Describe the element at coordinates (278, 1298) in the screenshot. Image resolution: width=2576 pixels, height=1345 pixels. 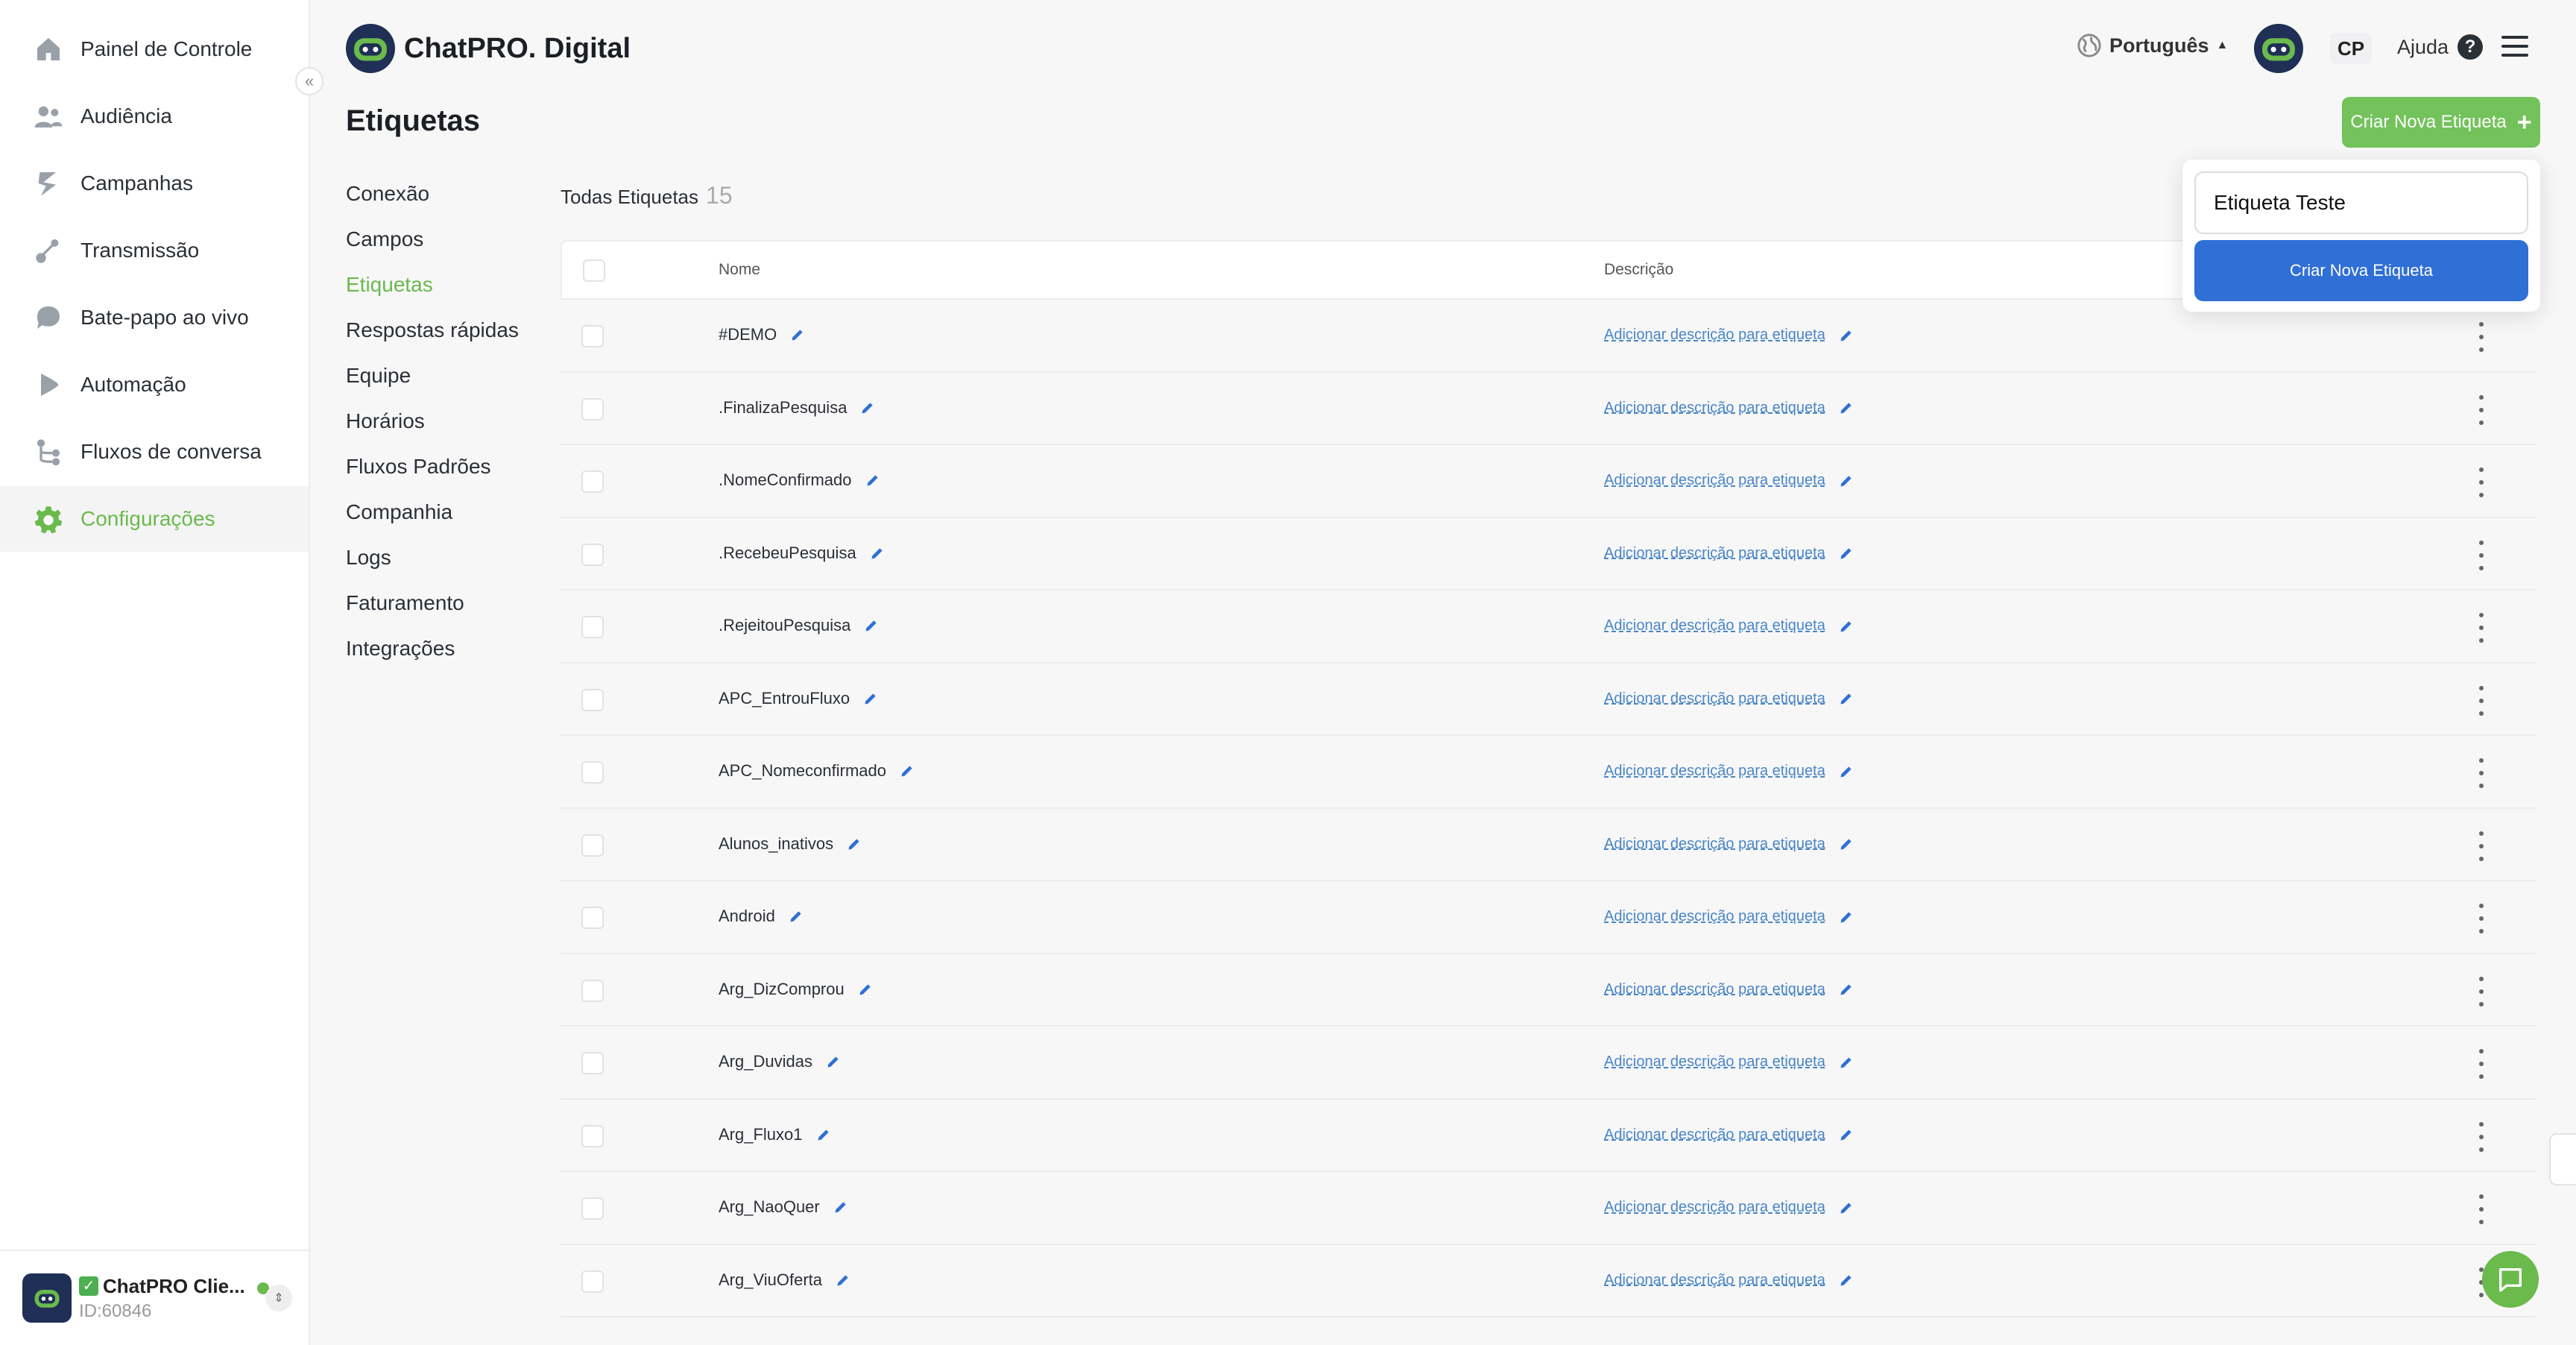
I see `chevron-up-down-icon: ⇕` at that location.